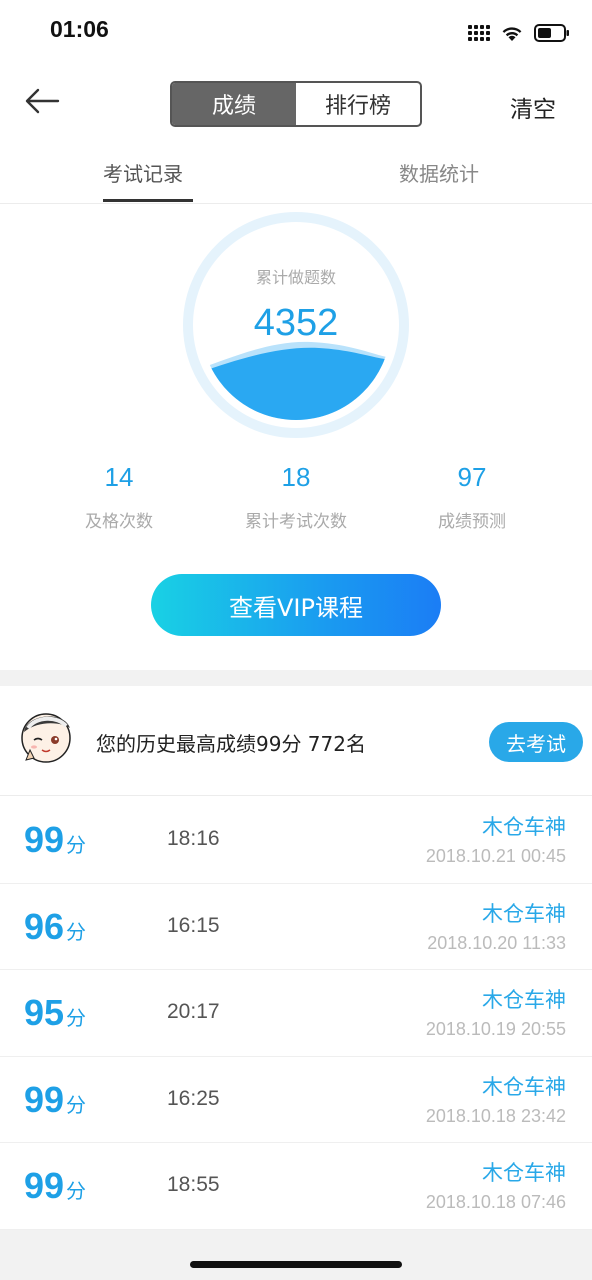  I want to click on total-questions-value: 4352, so click(296, 323).